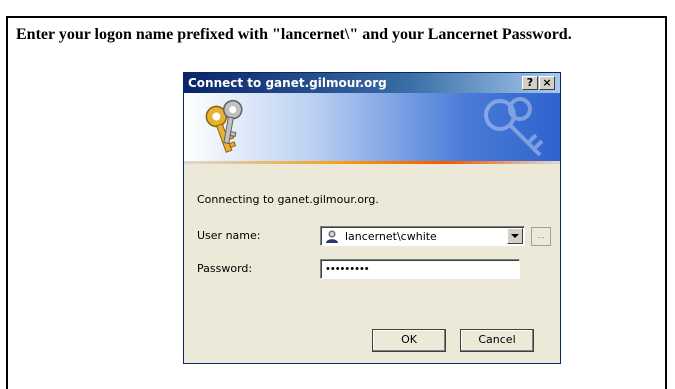 This screenshot has width=675, height=389. What do you see at coordinates (372, 127) in the screenshot?
I see `dialog-banner` at bounding box center [372, 127].